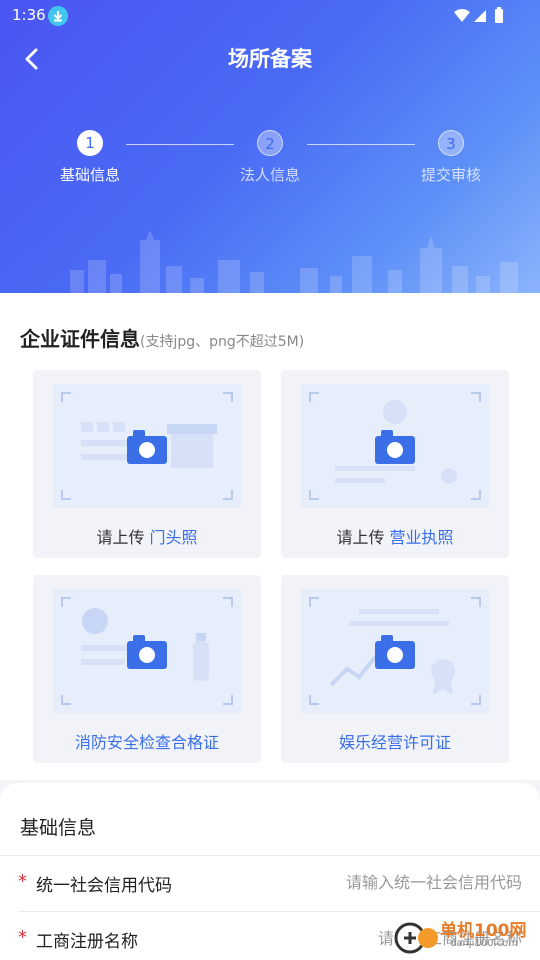 The height and width of the screenshot is (960, 540). Describe the element at coordinates (499, 16) in the screenshot. I see `battery-icon` at that location.